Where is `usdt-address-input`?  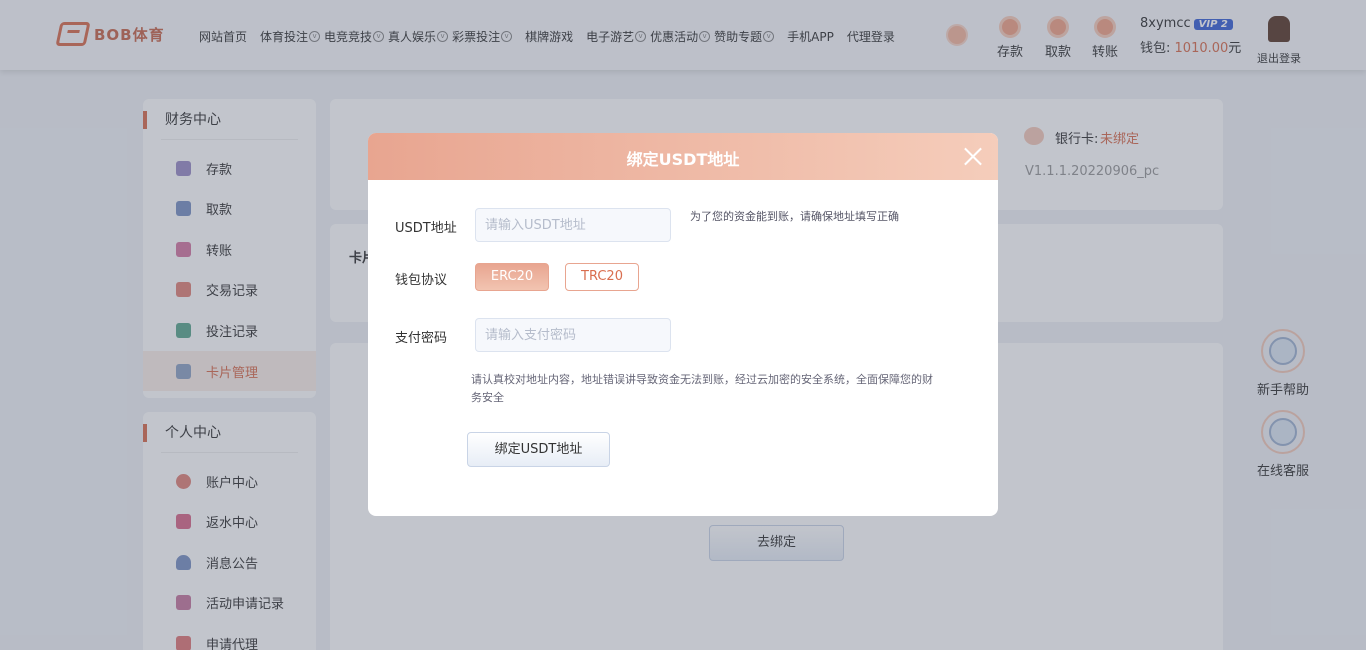 usdt-address-input is located at coordinates (573, 225).